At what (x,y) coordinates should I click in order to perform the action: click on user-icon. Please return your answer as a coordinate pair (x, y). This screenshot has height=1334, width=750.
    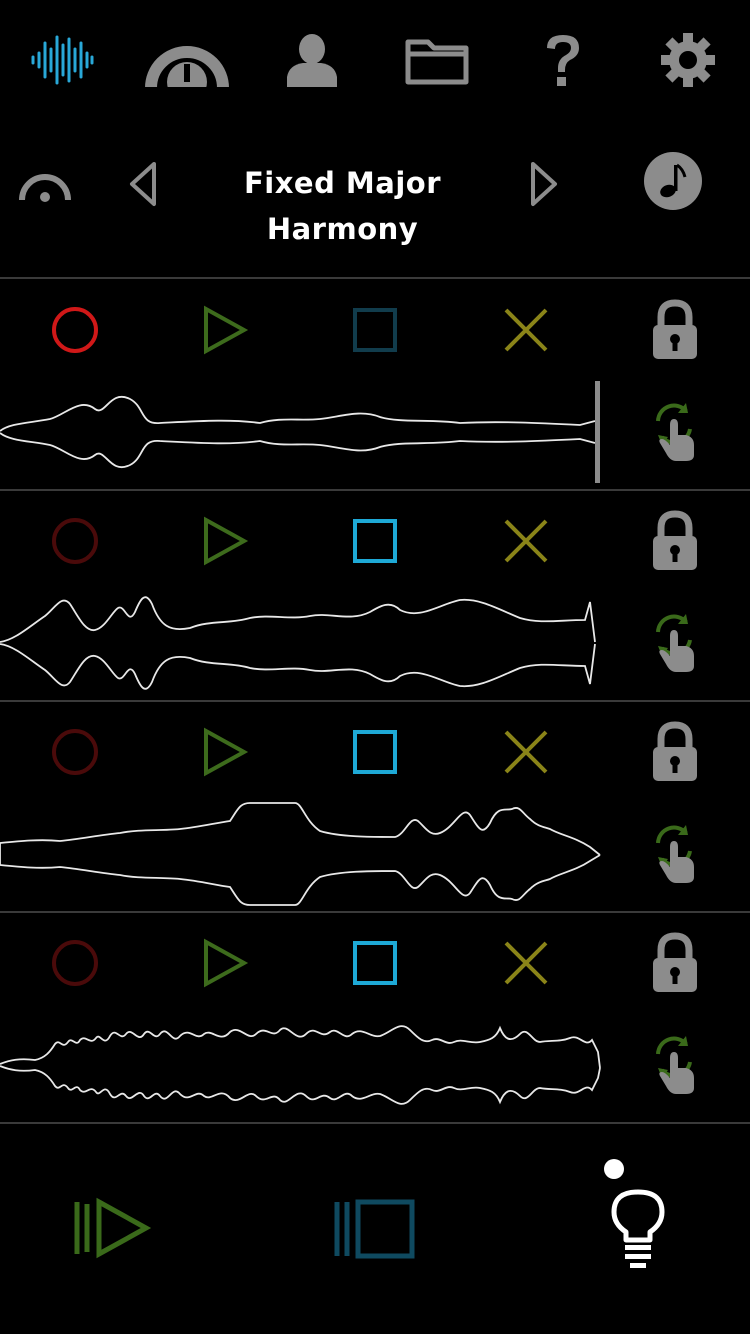
    Looking at the image, I should click on (312, 60).